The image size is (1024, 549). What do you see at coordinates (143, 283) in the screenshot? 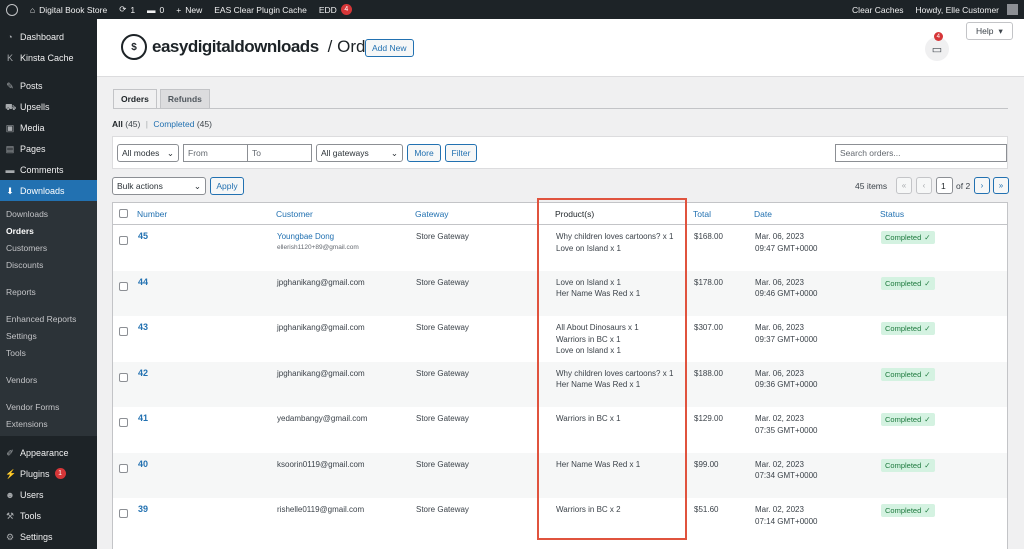
I see `order-number-link: 44` at bounding box center [143, 283].